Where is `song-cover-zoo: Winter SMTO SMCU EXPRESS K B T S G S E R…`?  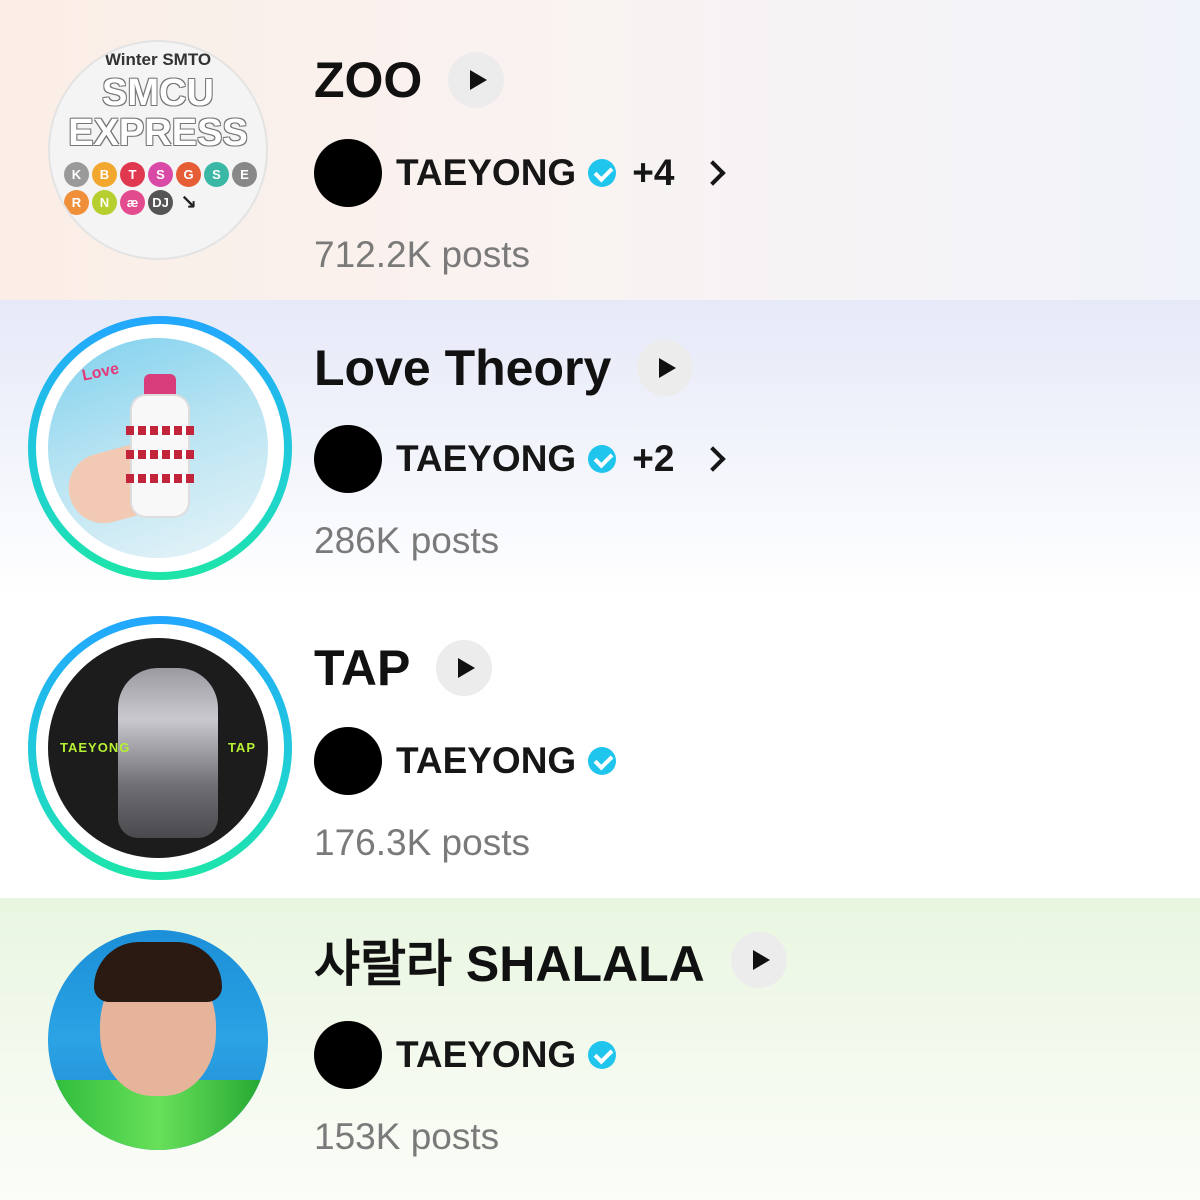
song-cover-zoo: Winter SMTO SMCU EXPRESS K B T S G S E R… is located at coordinates (158, 150).